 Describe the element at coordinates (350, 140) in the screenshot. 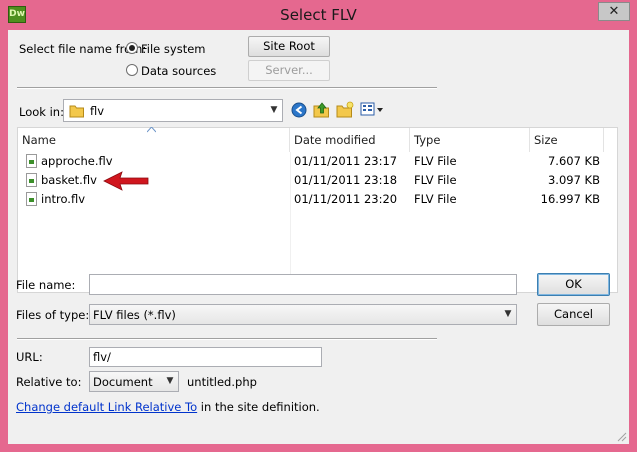

I see `column-header-date: Date modified` at that location.